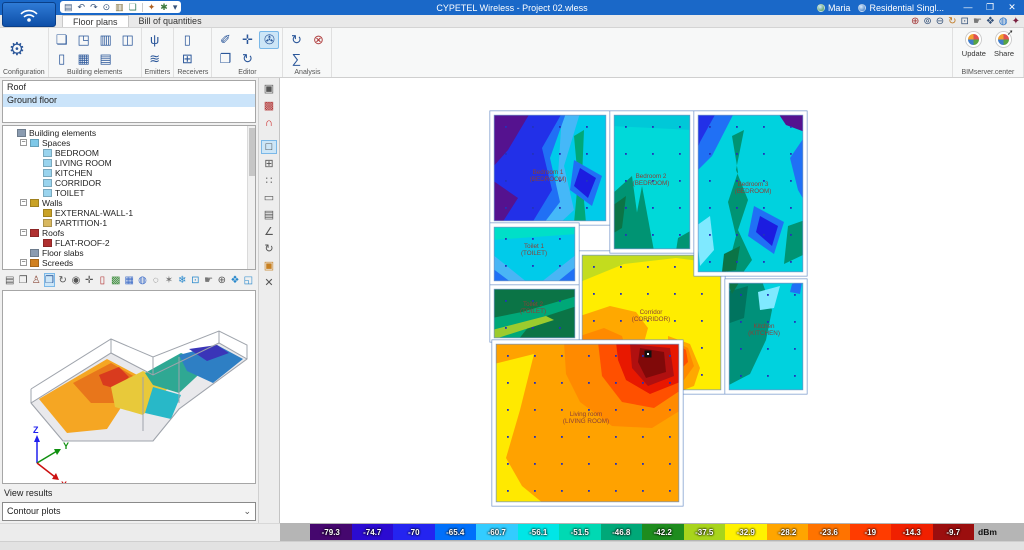 The image size is (1024, 550). What do you see at coordinates (269, 39) in the screenshot?
I see `view-3d-button: ✇` at bounding box center [269, 39].